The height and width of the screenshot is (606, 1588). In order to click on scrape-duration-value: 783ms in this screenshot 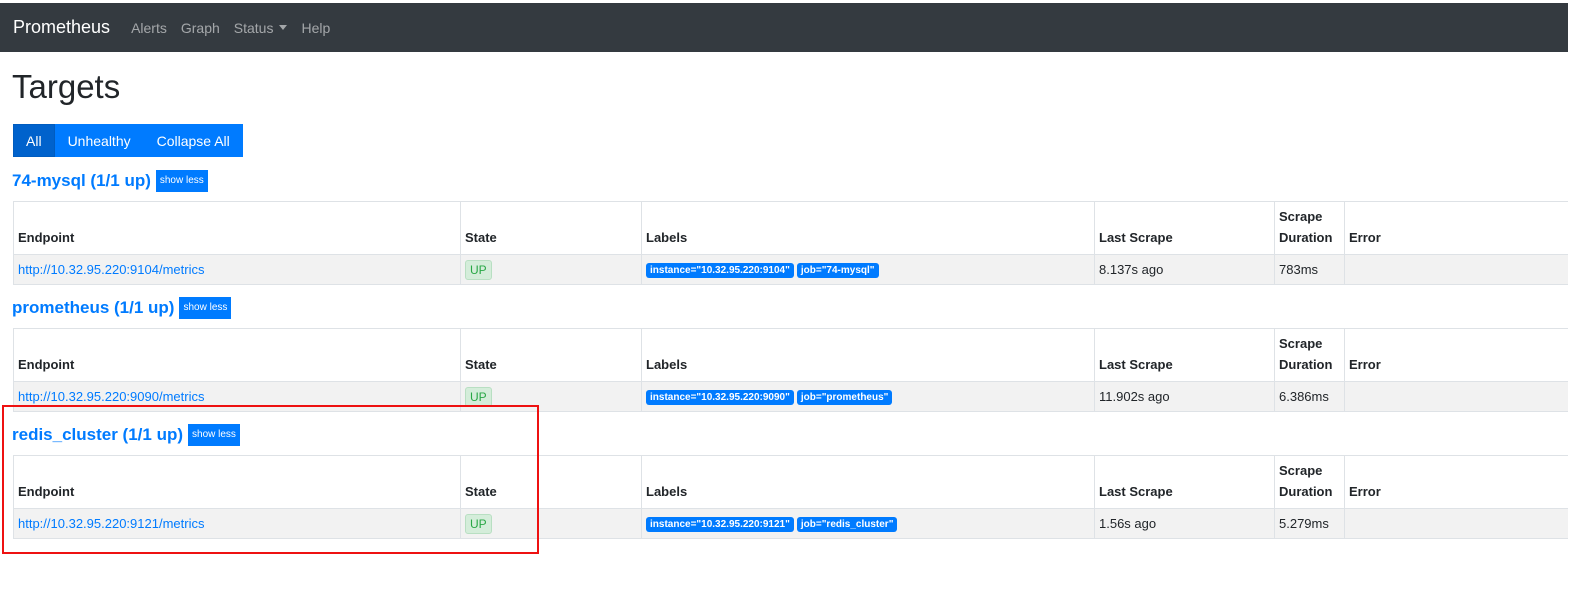, I will do `click(1309, 269)`.